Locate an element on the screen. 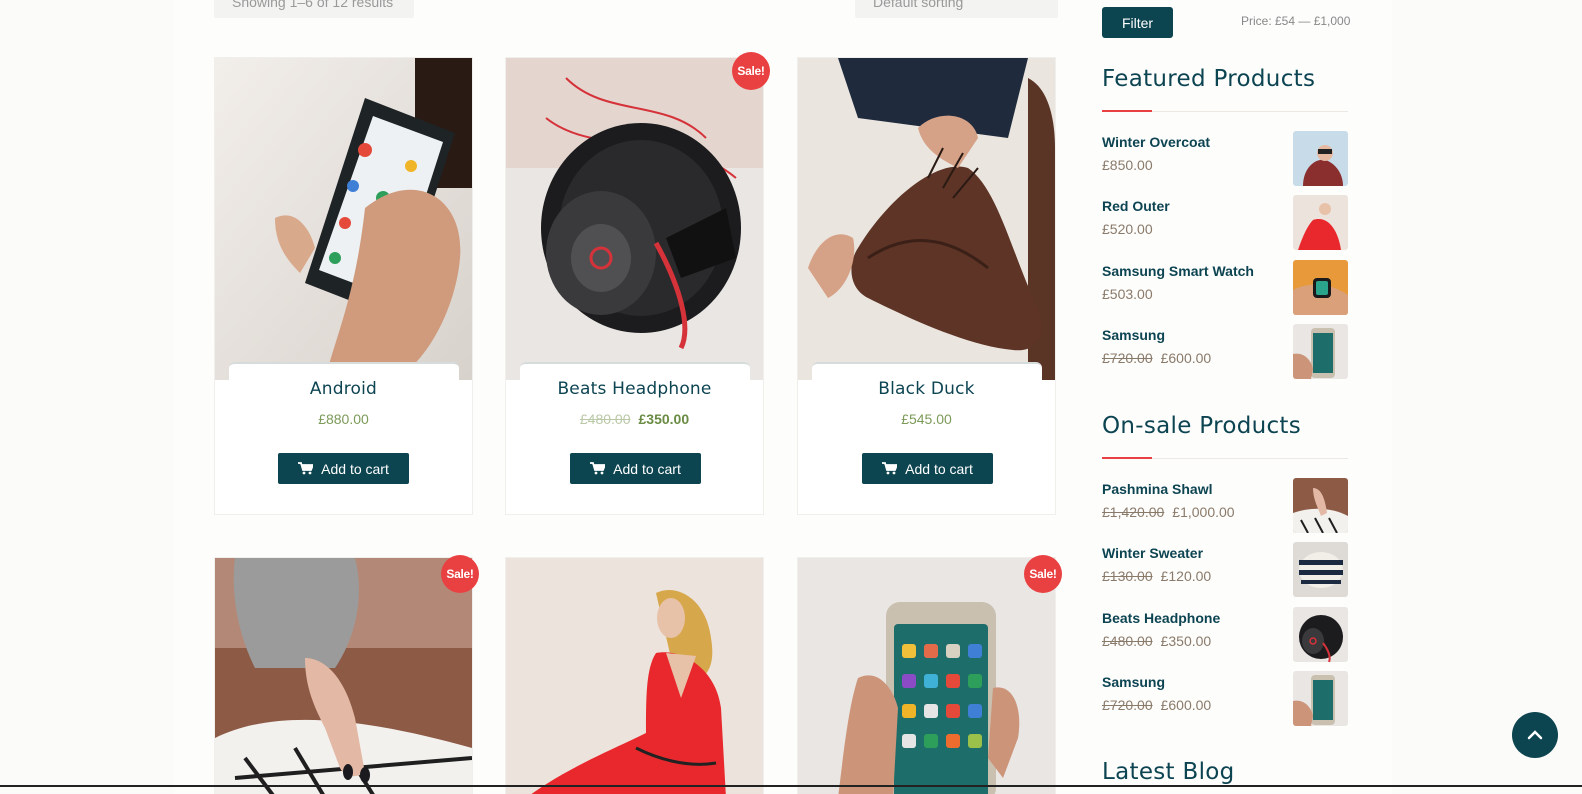  product-card-black-duck: Black Duck £545.00 Add to cart is located at coordinates (926, 286).